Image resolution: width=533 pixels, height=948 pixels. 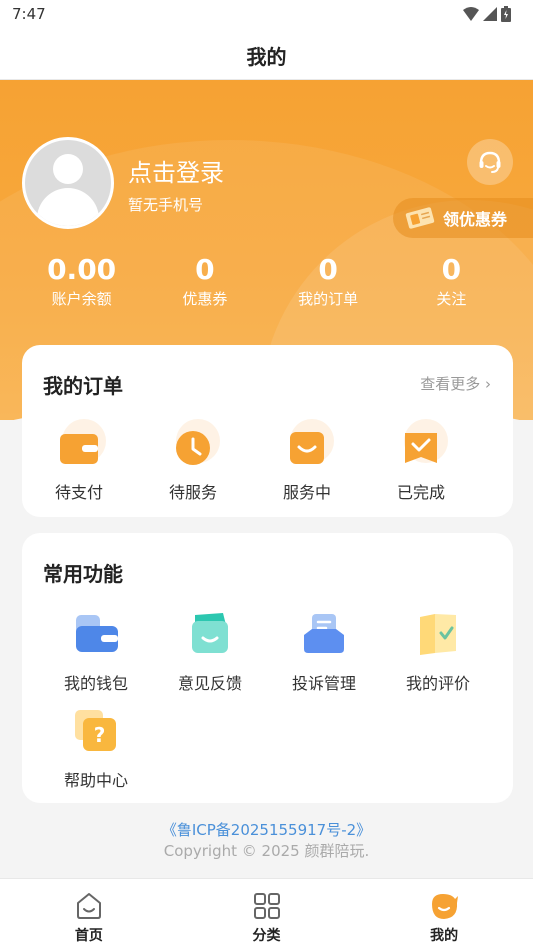 I want to click on stat-balance: 0.00 账户余额, so click(x=81, y=281).